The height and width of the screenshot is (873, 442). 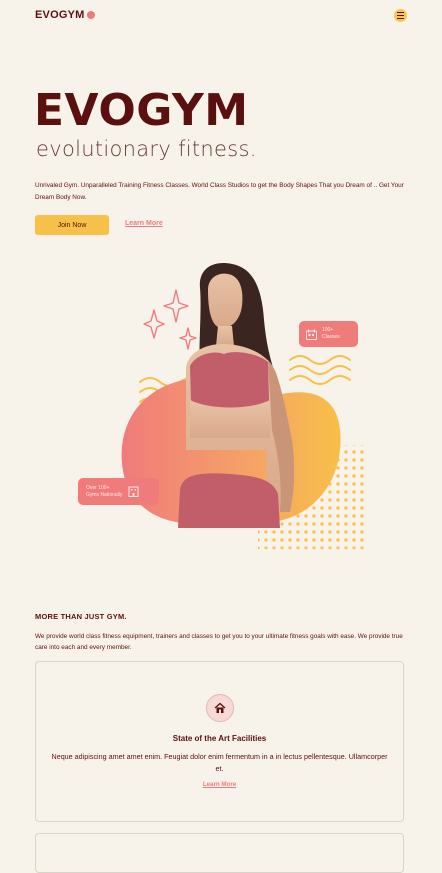 What do you see at coordinates (219, 738) in the screenshot?
I see `benefit-card-title: State of the Art Facilities` at bounding box center [219, 738].